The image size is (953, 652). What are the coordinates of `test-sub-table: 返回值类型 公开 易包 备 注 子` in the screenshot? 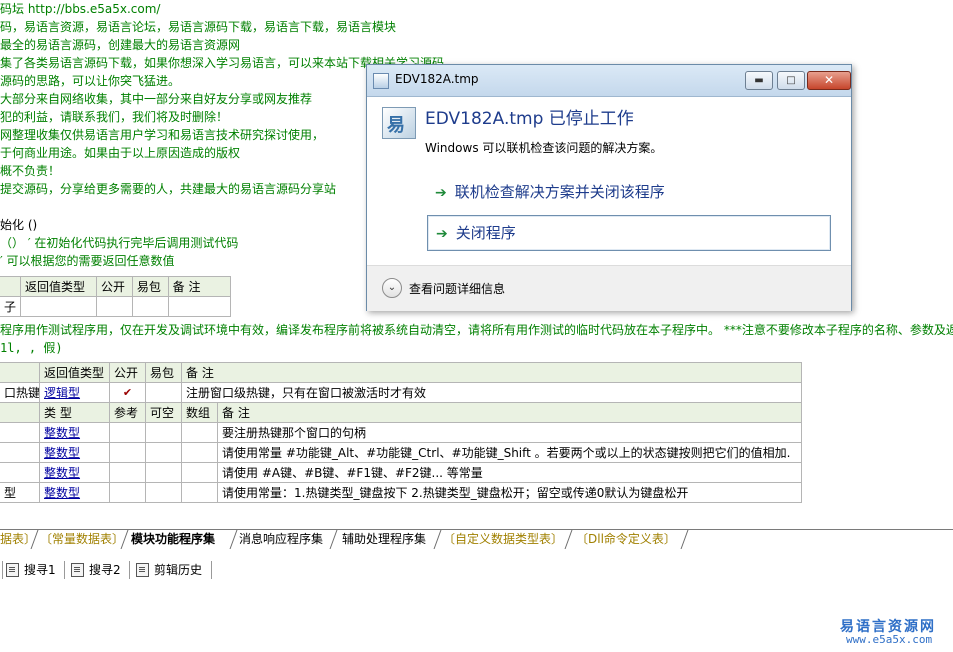 It's located at (116, 296).